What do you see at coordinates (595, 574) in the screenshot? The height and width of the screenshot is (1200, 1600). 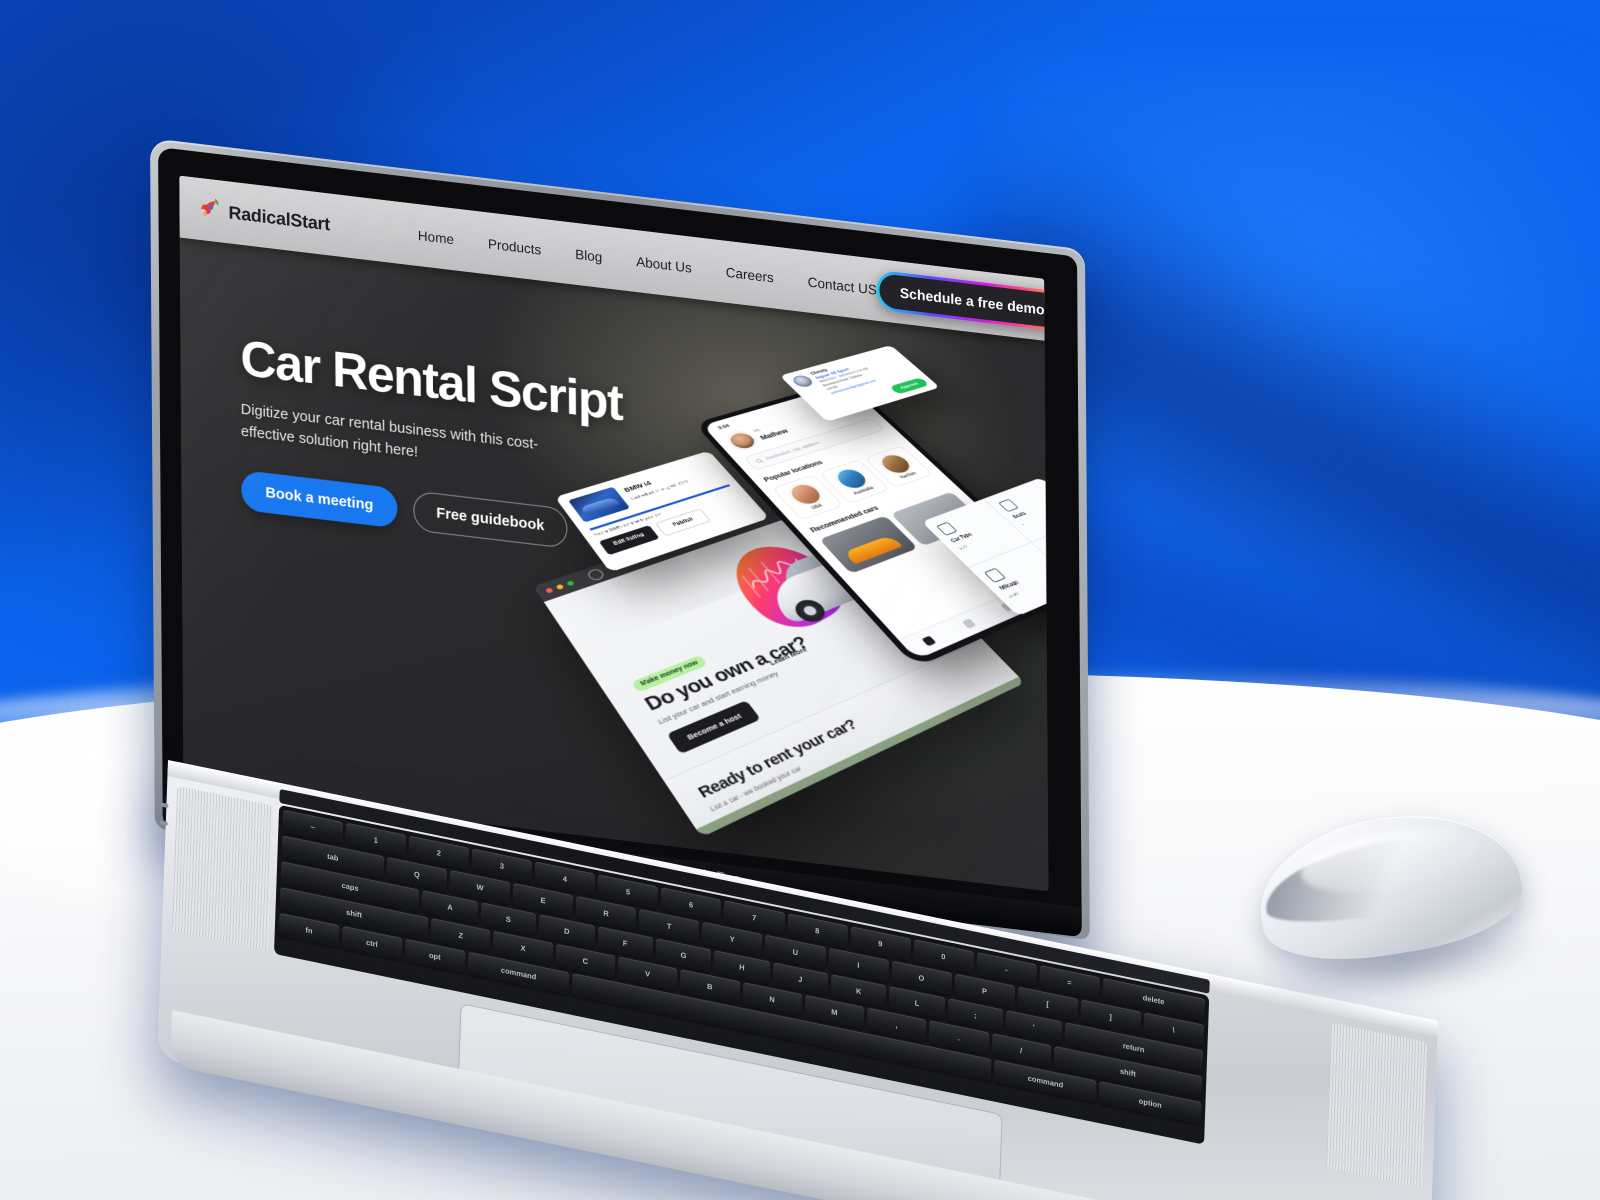 I see `browser-site-icon` at bounding box center [595, 574].